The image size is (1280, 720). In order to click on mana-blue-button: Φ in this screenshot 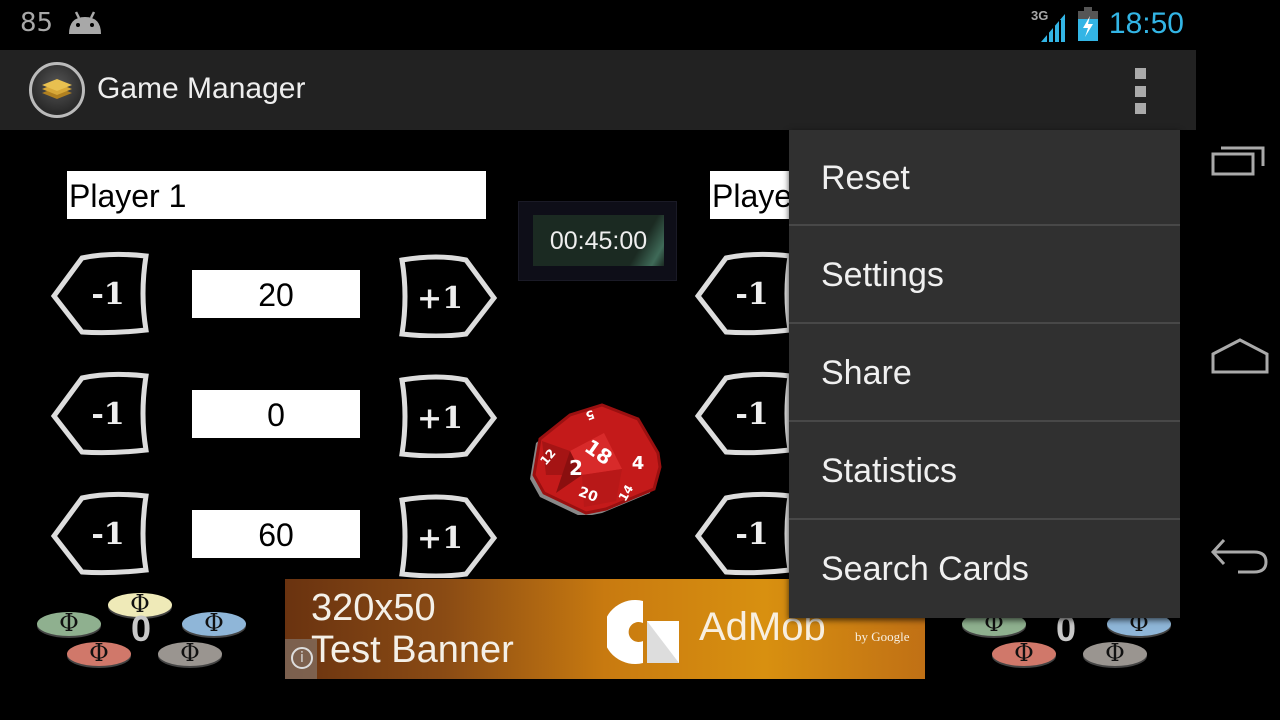, I will do `click(214, 623)`.